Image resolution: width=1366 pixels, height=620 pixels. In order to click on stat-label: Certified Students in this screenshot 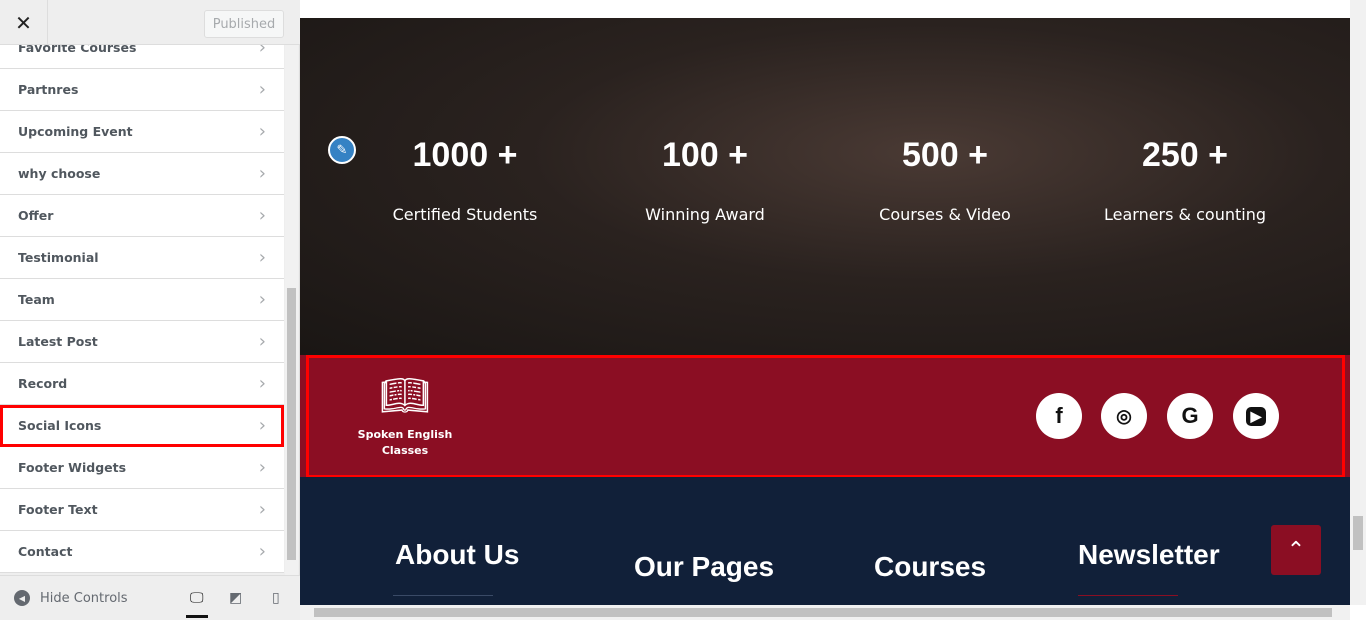, I will do `click(465, 214)`.